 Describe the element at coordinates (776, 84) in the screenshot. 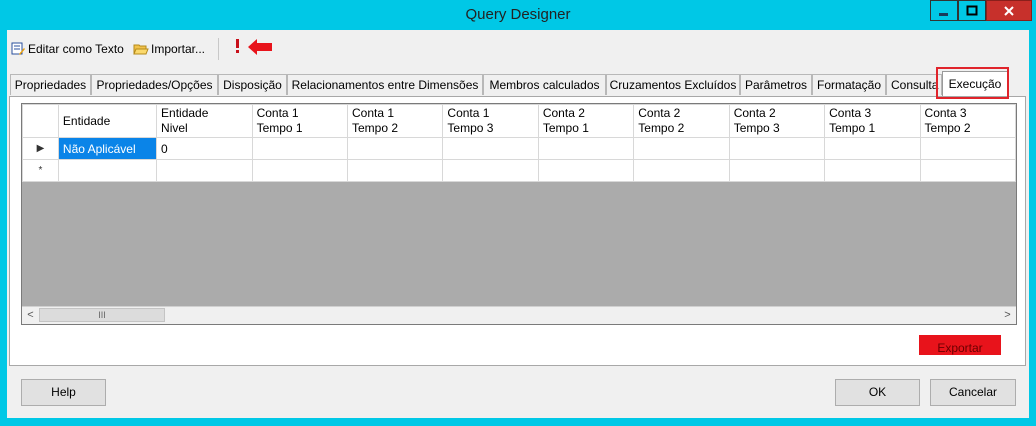

I see `tab-parametros: Parâmetros` at that location.